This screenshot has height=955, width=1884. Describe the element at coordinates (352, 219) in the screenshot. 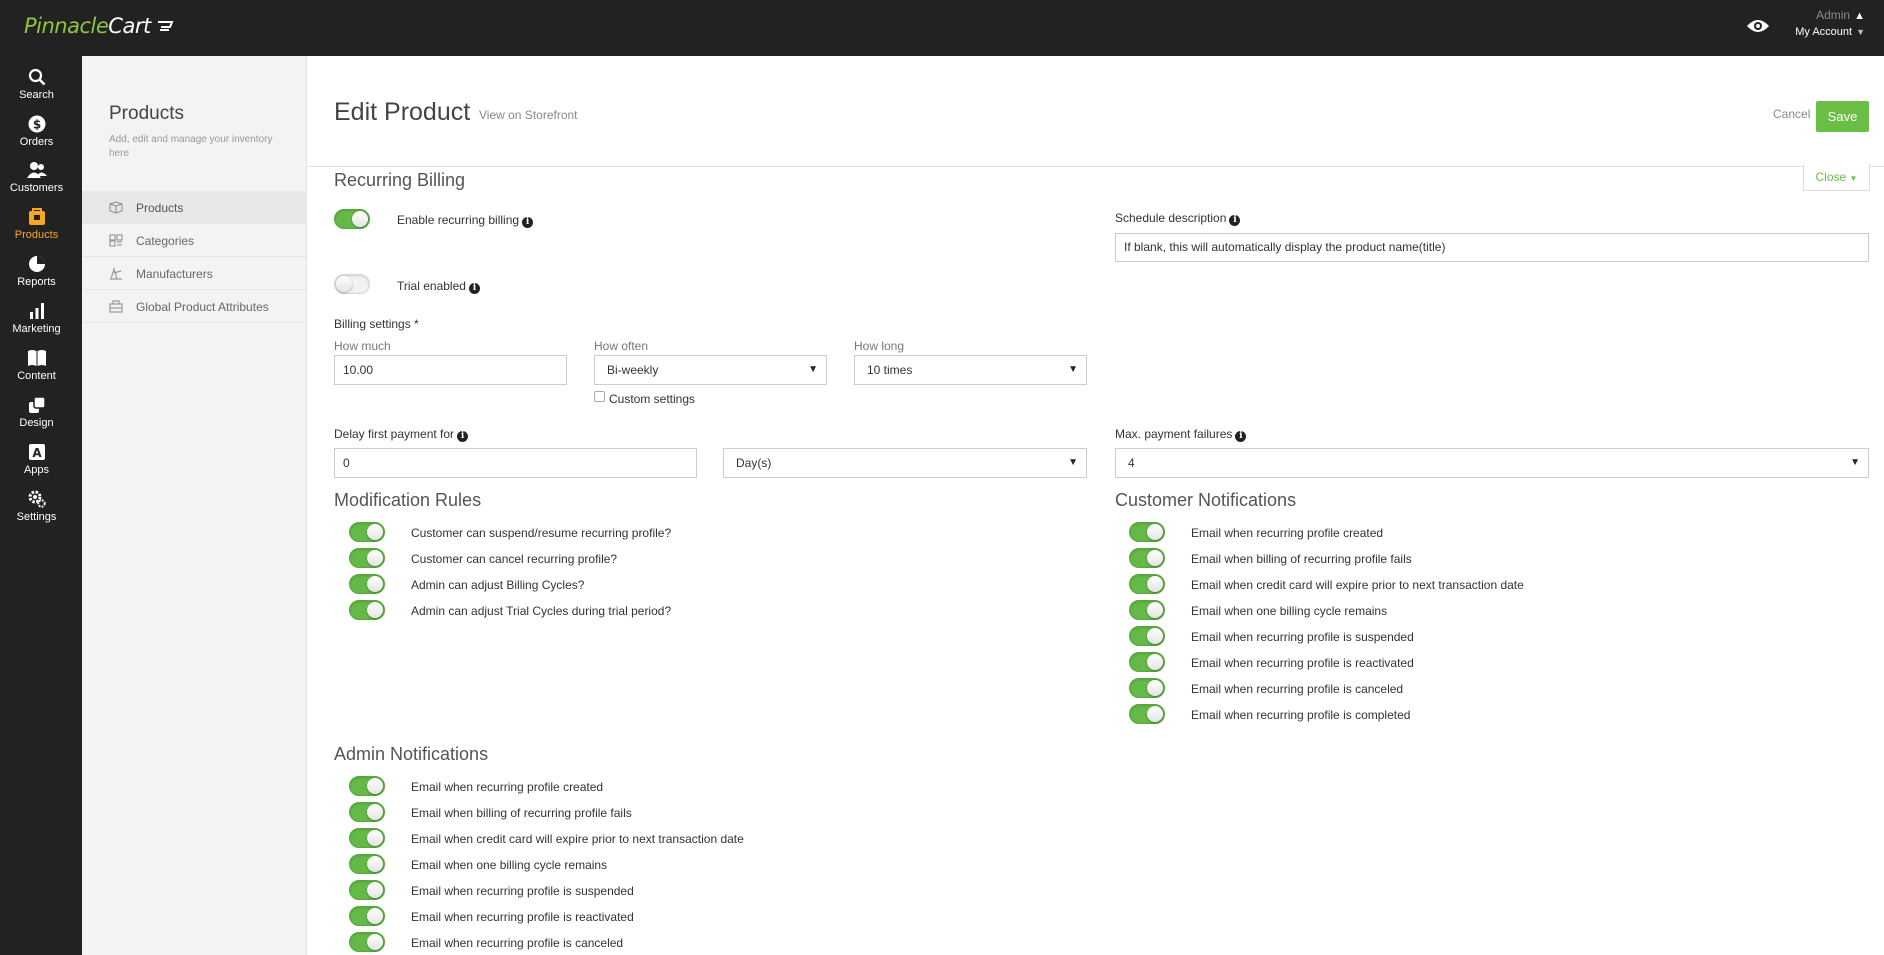

I see `enable-recurring-toggle` at that location.